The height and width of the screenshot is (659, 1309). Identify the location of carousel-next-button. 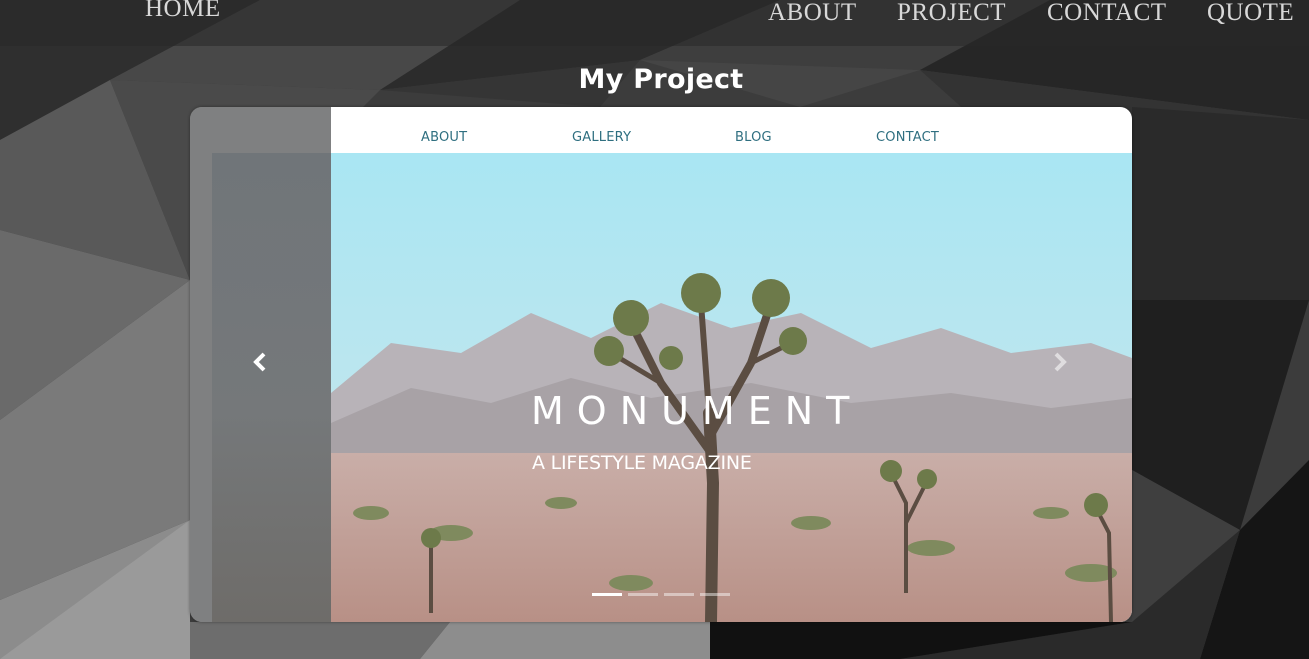
(1060, 362).